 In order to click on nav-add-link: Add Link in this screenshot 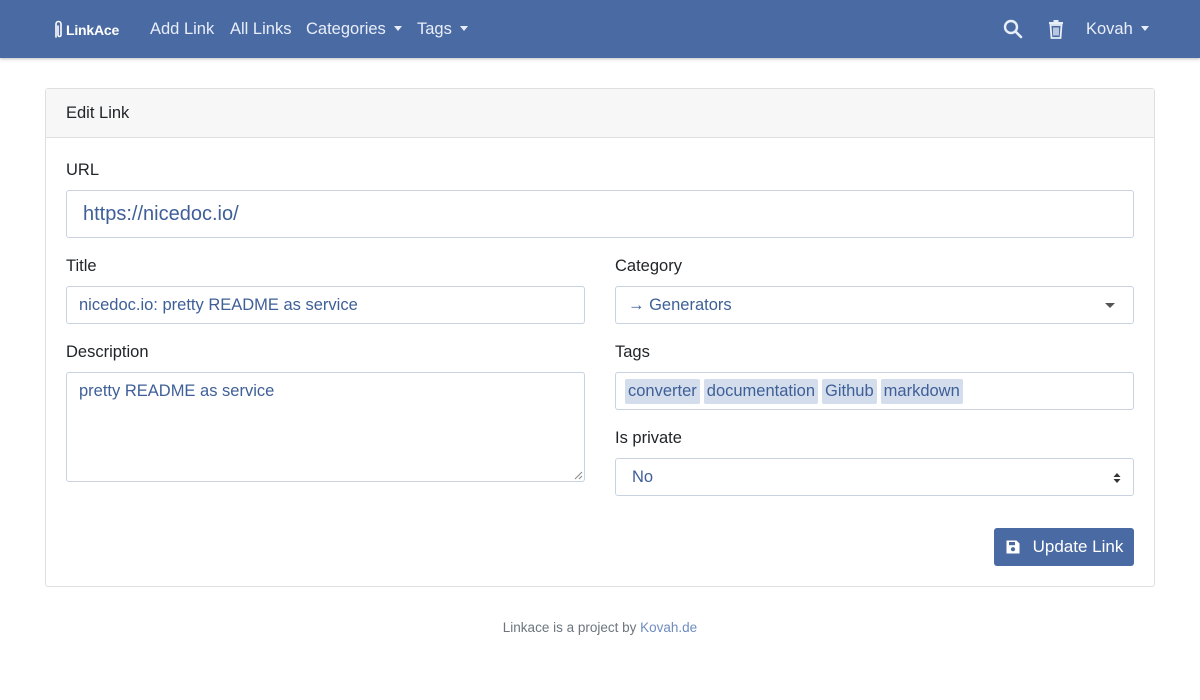, I will do `click(182, 29)`.